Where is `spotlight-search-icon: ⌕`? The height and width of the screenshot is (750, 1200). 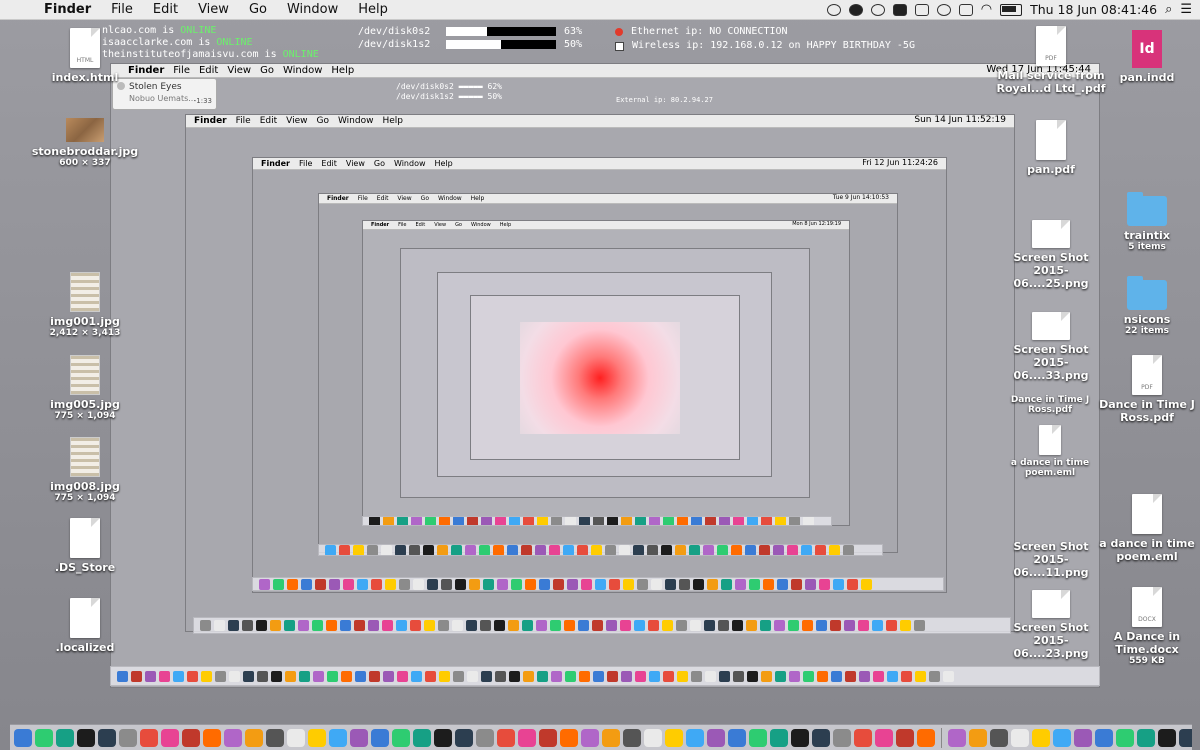
spotlight-search-icon: ⌕ is located at coordinates (1168, 9).